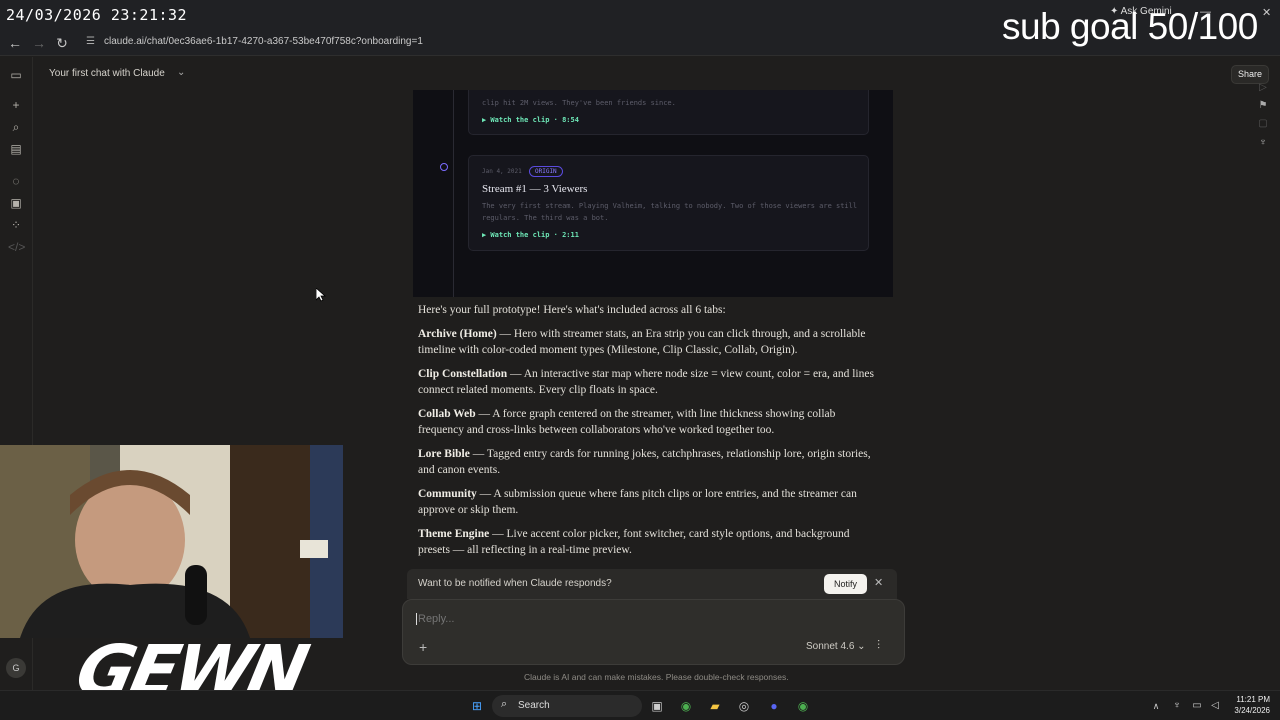 This screenshot has width=1280, height=720. What do you see at coordinates (1266, 12) in the screenshot?
I see `close-window-icon: ✕` at bounding box center [1266, 12].